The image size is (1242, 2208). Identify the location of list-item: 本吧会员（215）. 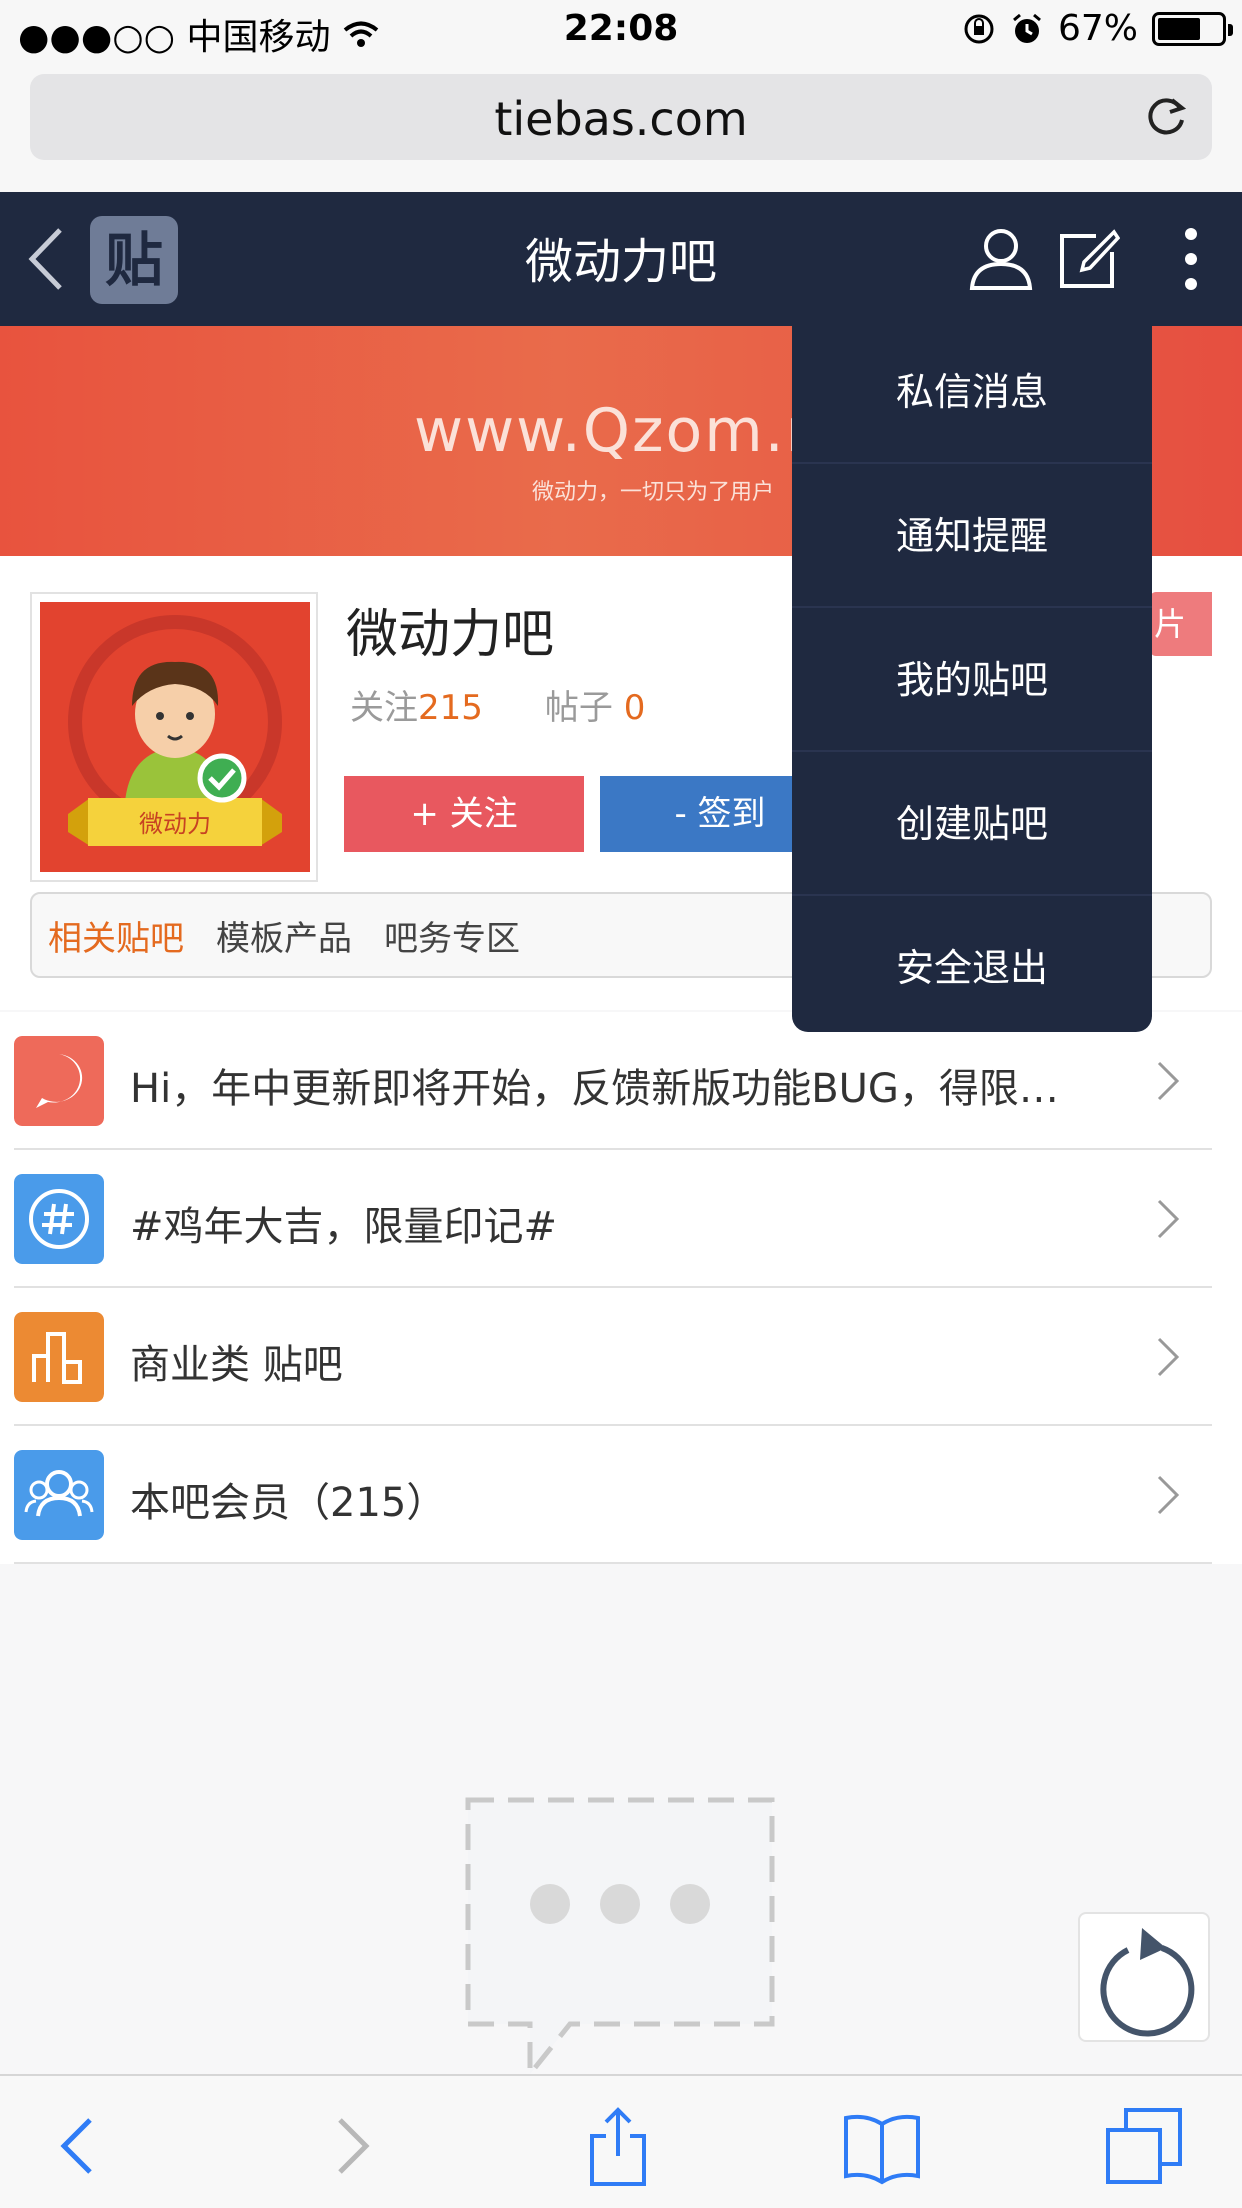
(613, 1495).